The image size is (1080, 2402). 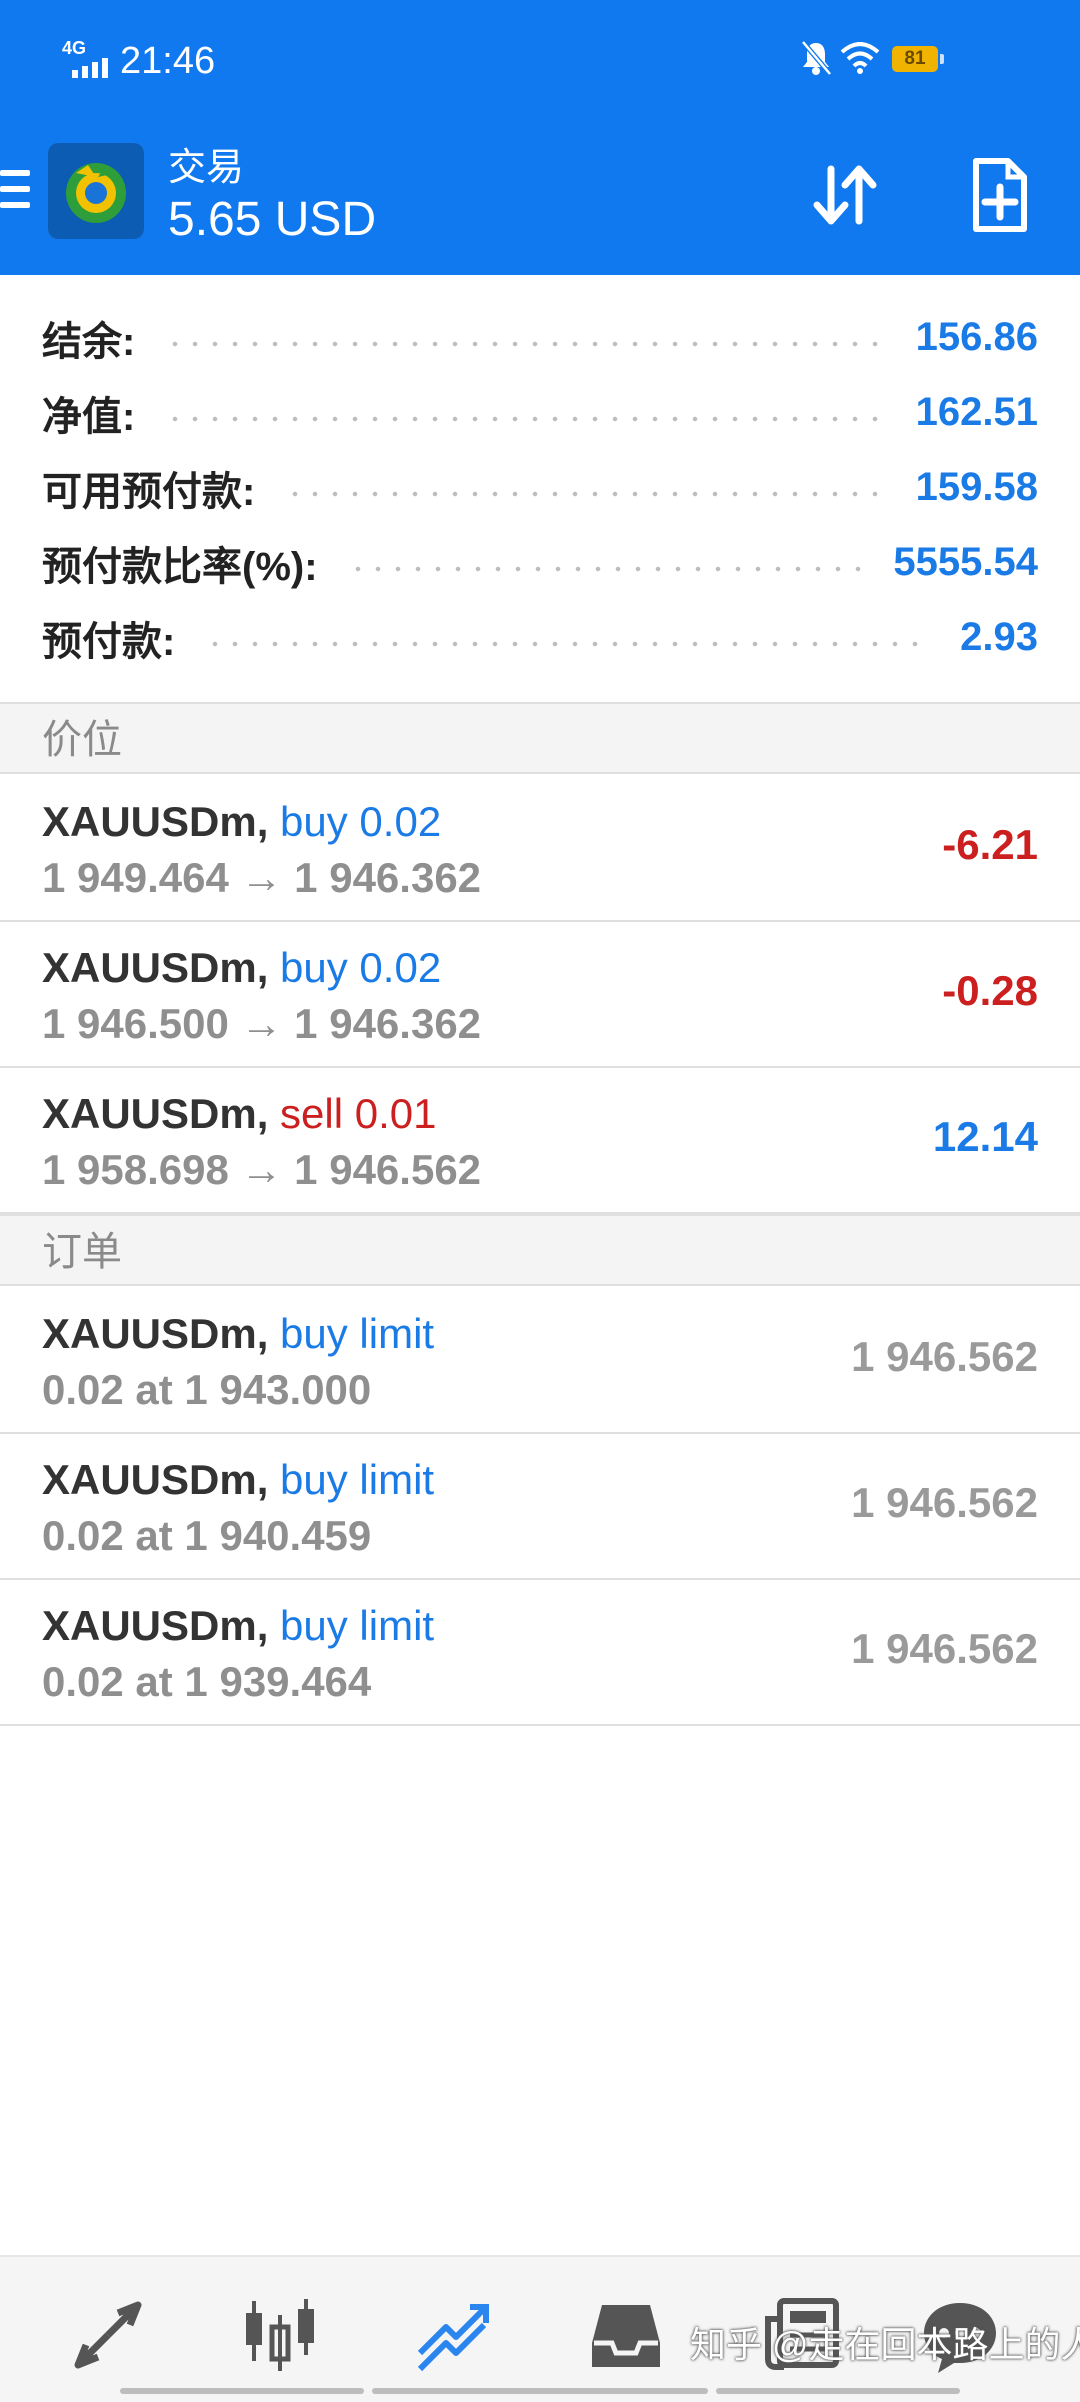 What do you see at coordinates (845, 195) in the screenshot?
I see `sort-icon` at bounding box center [845, 195].